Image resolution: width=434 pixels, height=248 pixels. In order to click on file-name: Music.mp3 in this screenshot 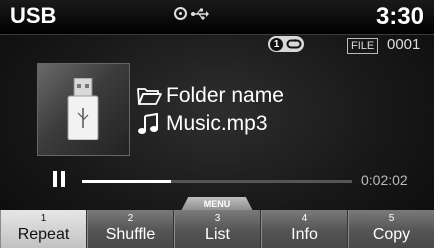, I will do `click(217, 123)`.